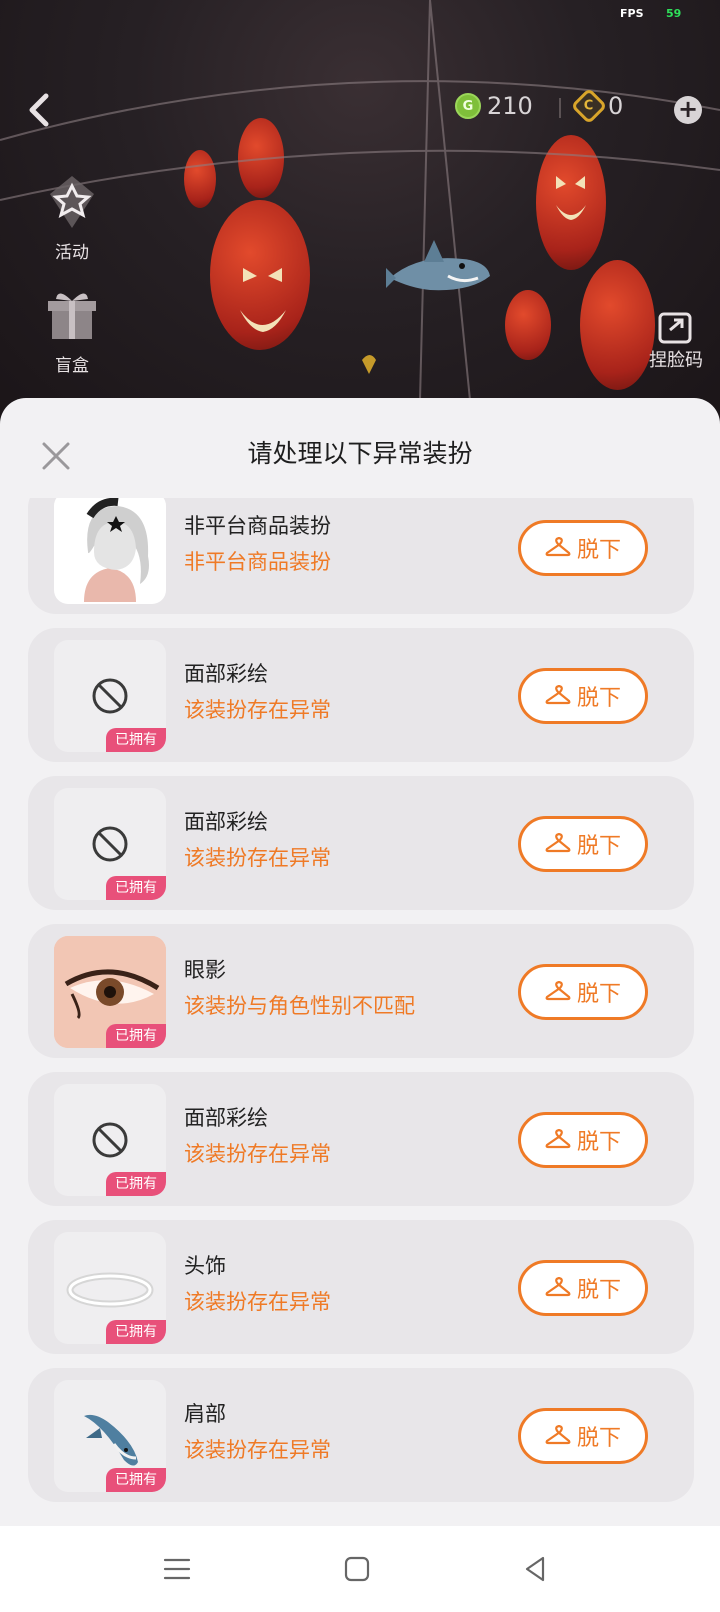  I want to click on chevron-left-icon, so click(39, 110).